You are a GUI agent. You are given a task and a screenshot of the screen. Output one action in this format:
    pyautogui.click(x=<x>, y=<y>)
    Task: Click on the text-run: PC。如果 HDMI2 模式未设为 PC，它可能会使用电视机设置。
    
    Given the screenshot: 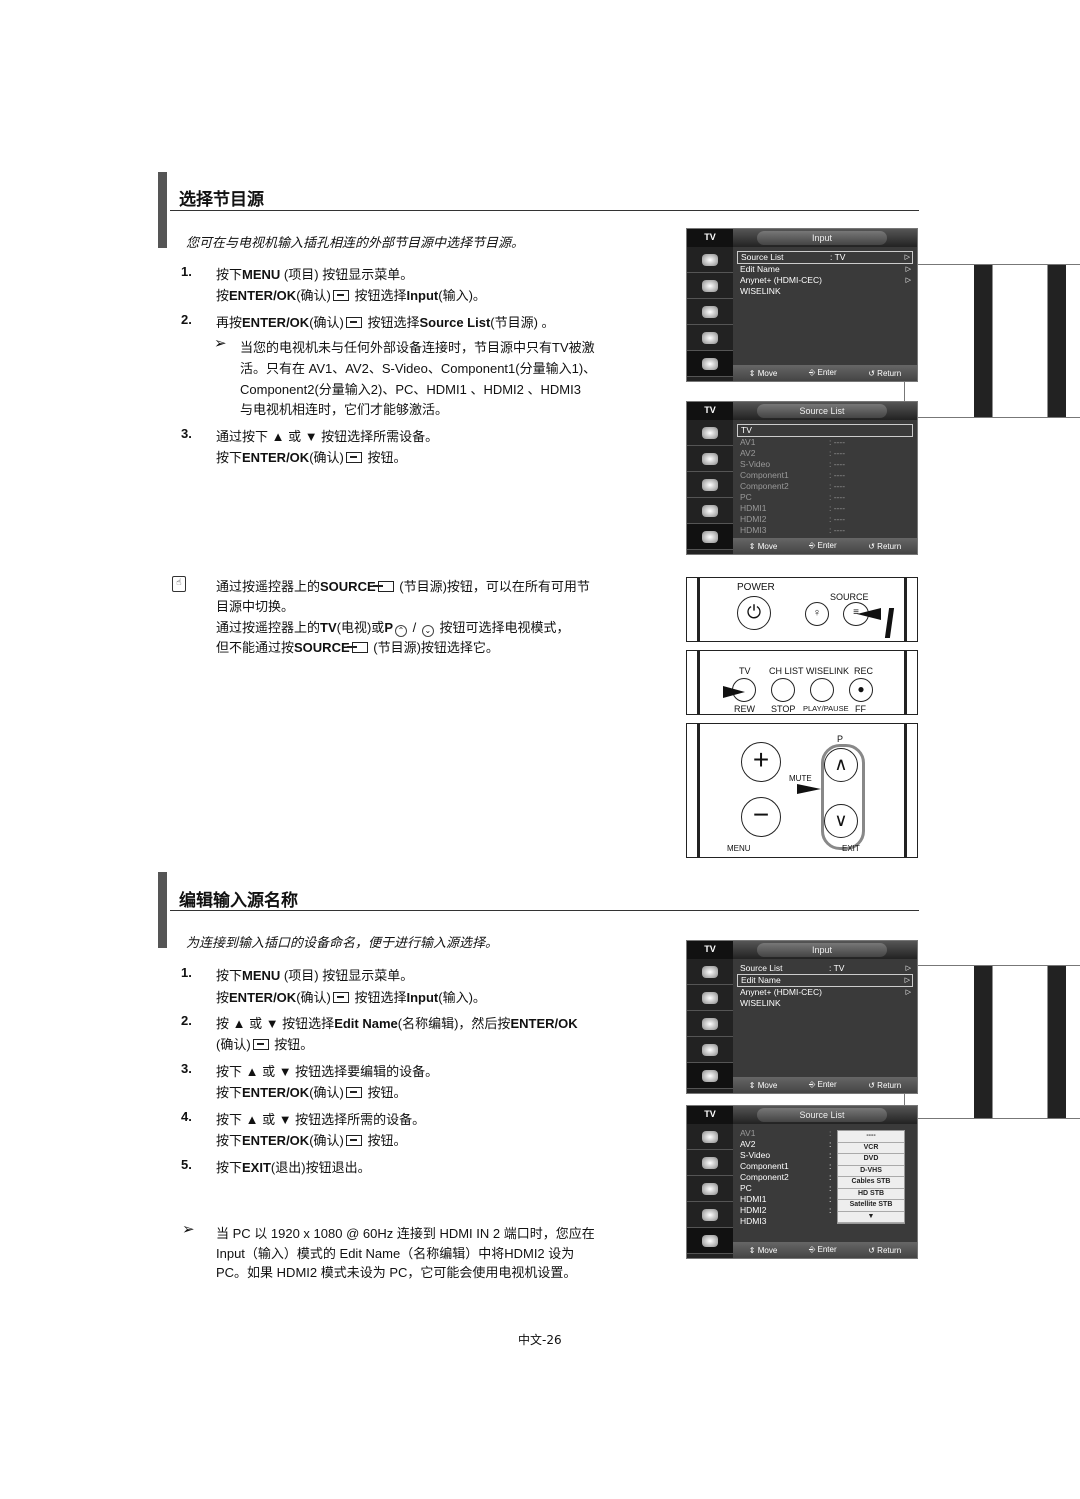 What is the action you would take?
    pyautogui.click(x=396, y=1272)
    